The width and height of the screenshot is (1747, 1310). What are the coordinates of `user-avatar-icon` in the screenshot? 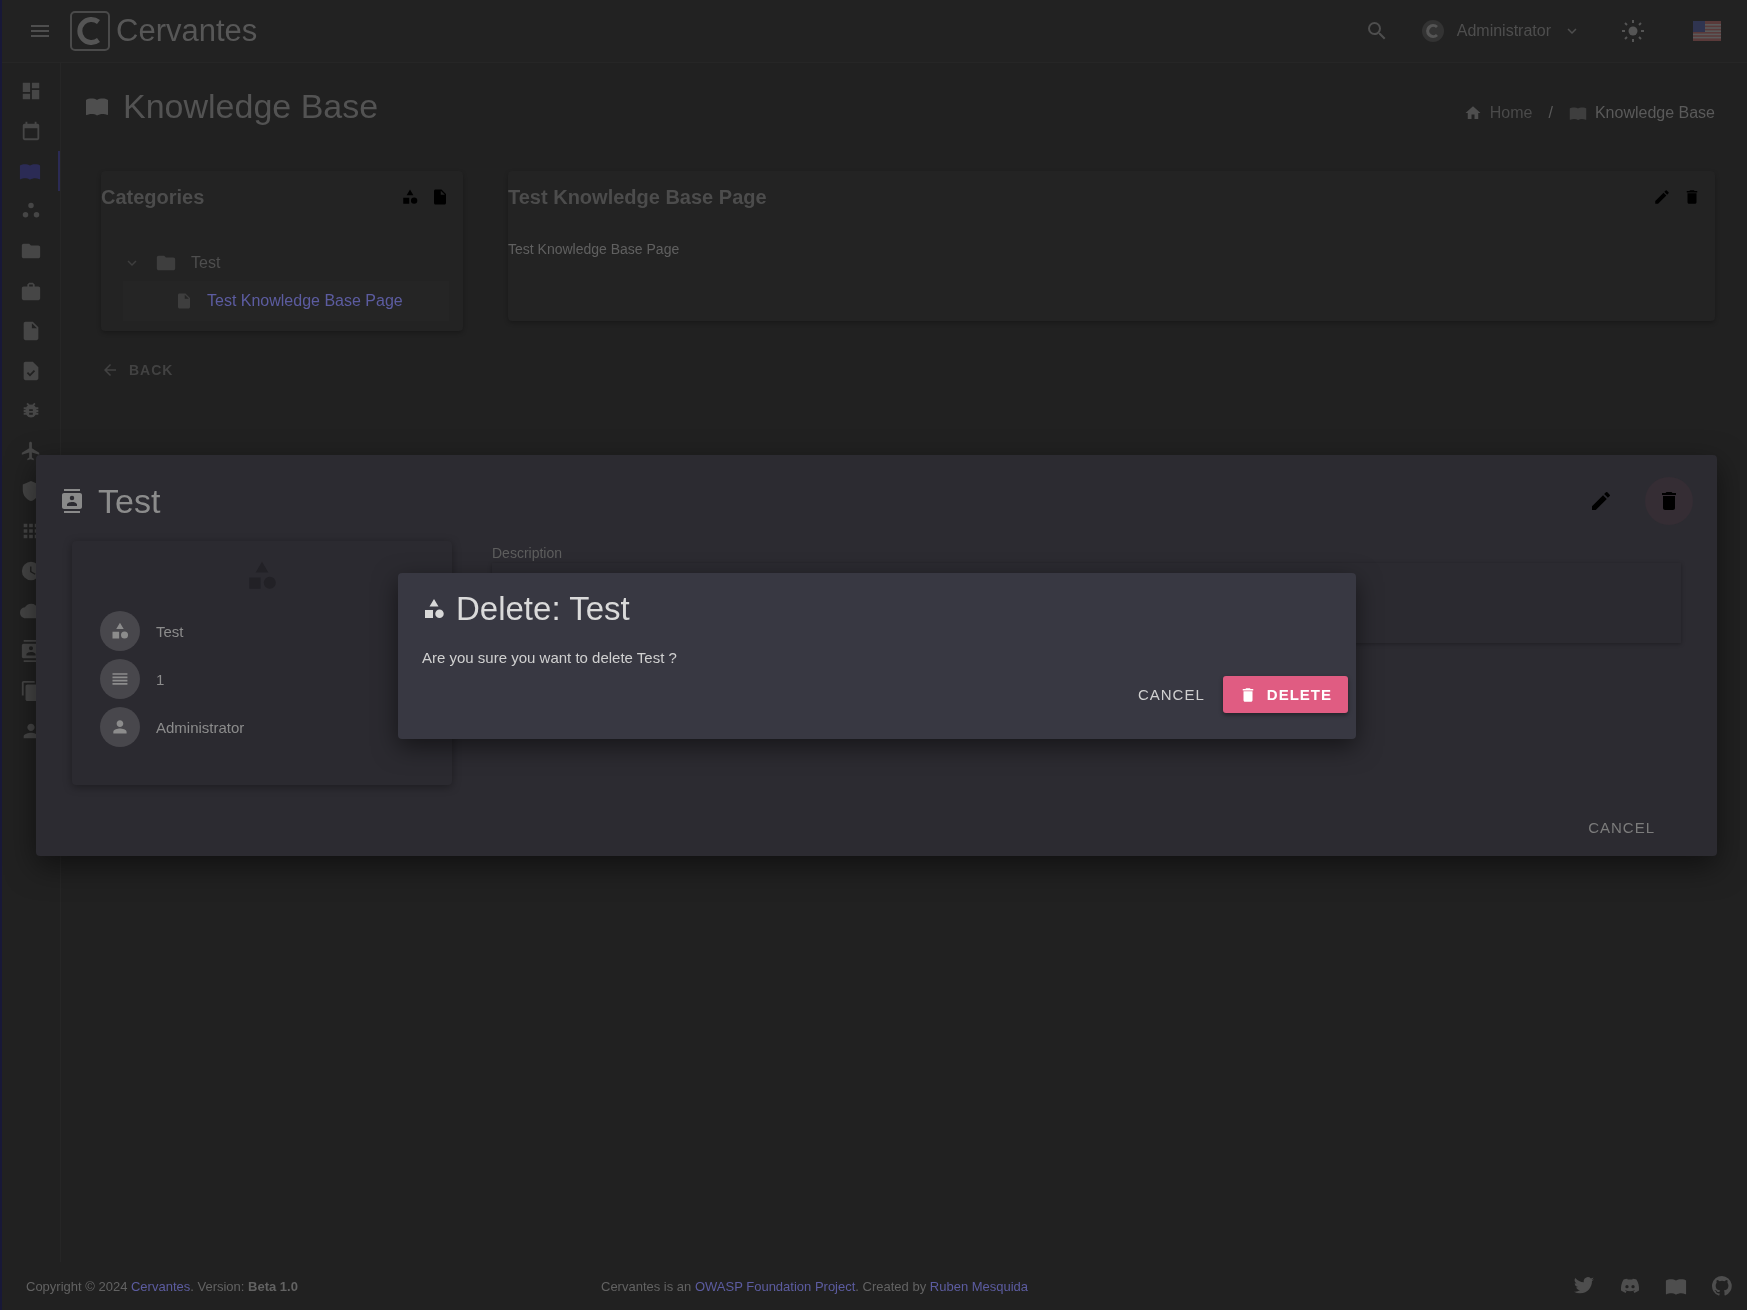 It's located at (1432, 31).